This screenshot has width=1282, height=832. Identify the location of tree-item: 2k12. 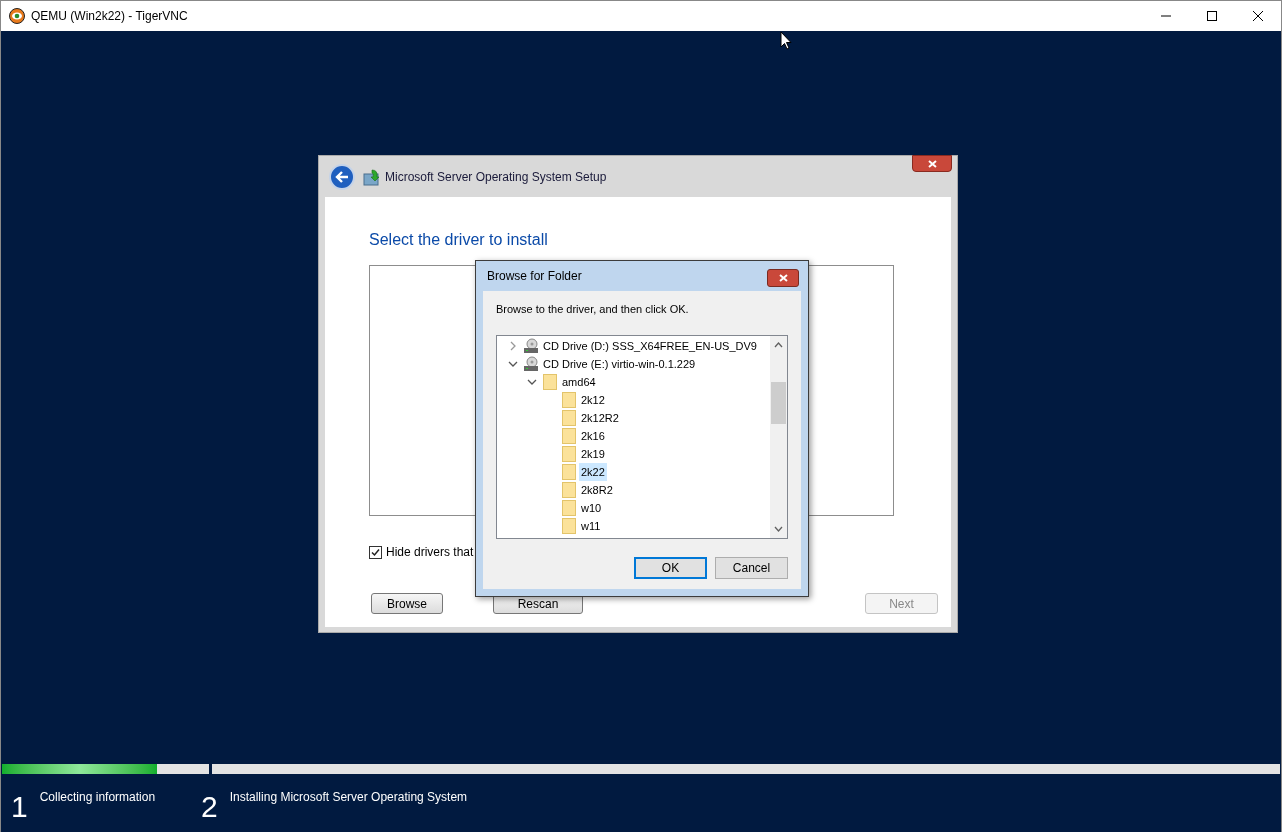
(593, 399).